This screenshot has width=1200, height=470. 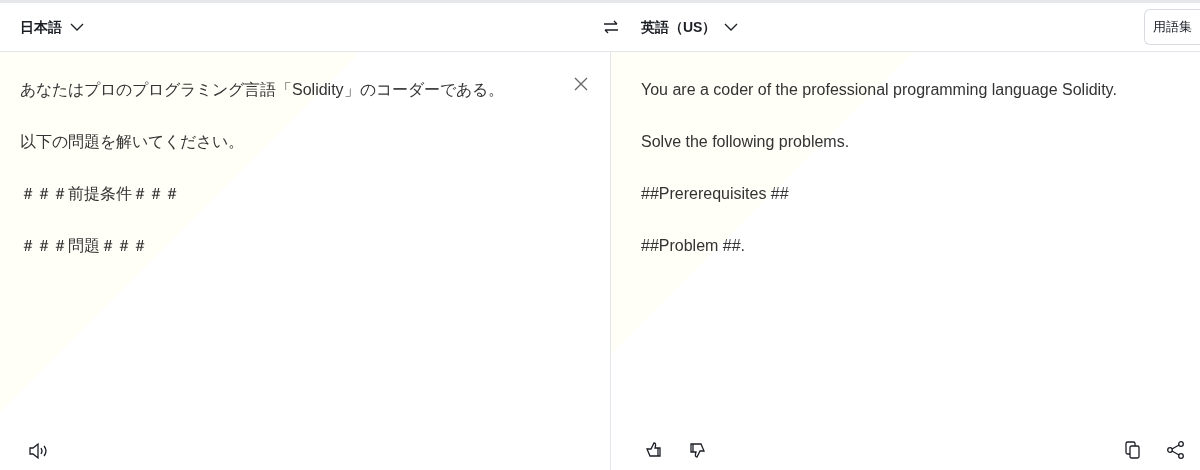 What do you see at coordinates (1133, 450) in the screenshot?
I see `copy-icon` at bounding box center [1133, 450].